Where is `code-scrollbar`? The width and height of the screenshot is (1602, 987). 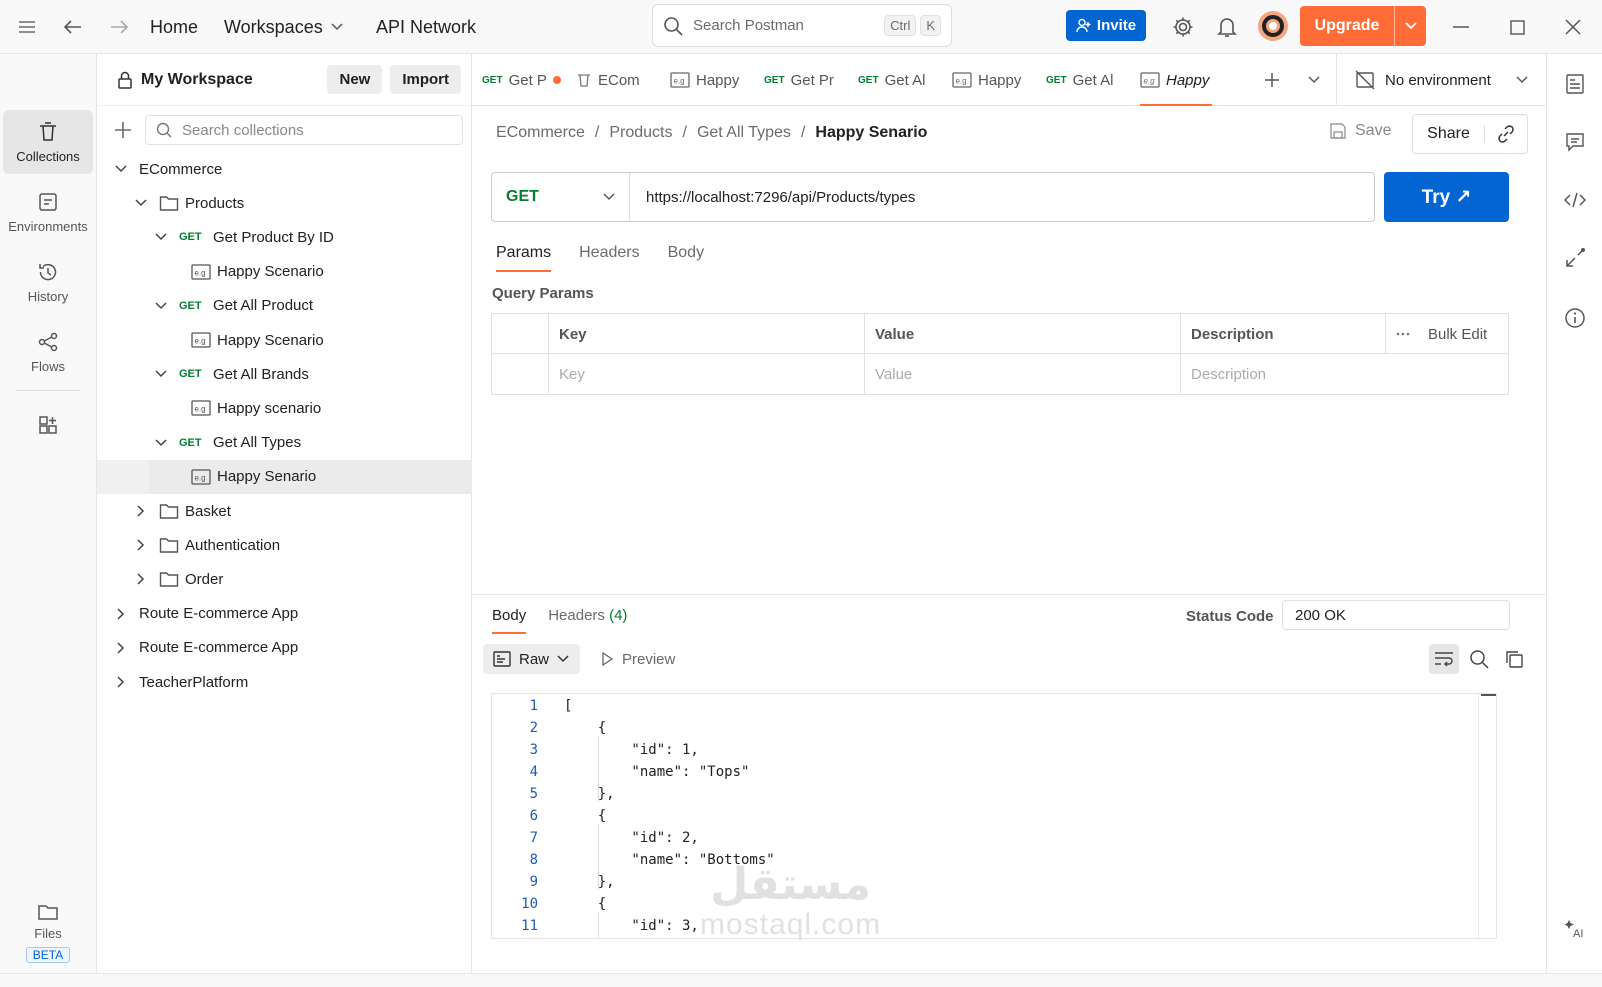
code-scrollbar is located at coordinates (1487, 816).